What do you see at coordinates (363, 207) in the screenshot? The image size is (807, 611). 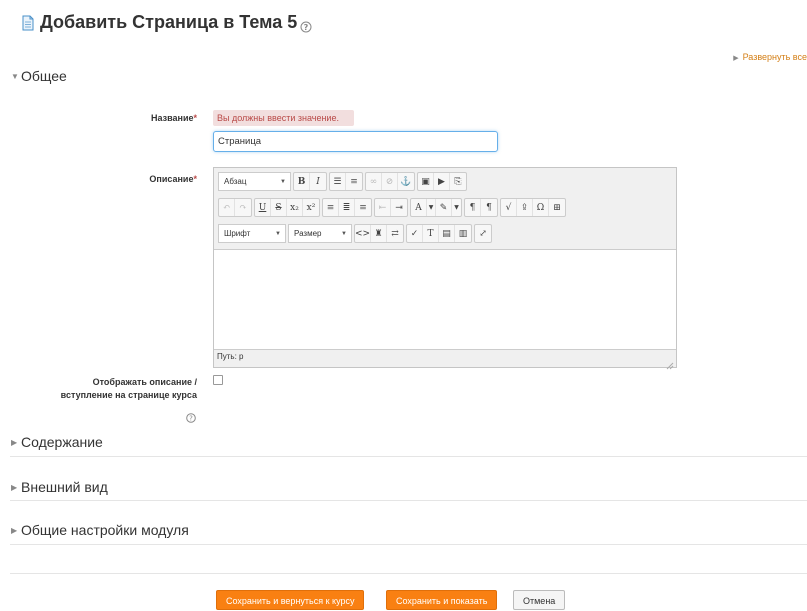 I see `align-right-icon: ≡` at bounding box center [363, 207].